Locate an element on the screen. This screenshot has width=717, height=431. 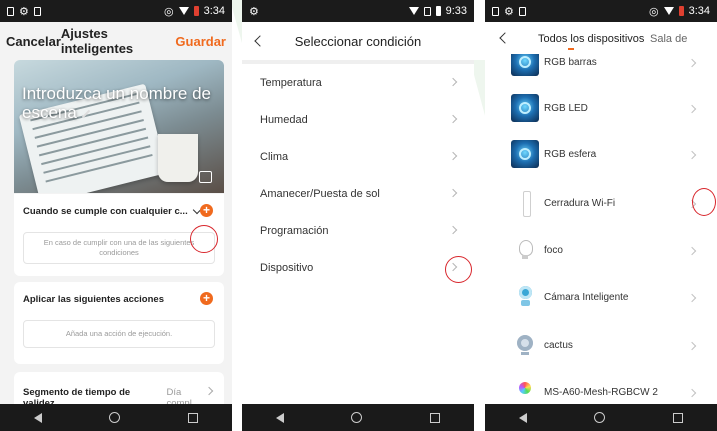
condition-item-temperatura: Temperatura is located at coordinates (358, 82).